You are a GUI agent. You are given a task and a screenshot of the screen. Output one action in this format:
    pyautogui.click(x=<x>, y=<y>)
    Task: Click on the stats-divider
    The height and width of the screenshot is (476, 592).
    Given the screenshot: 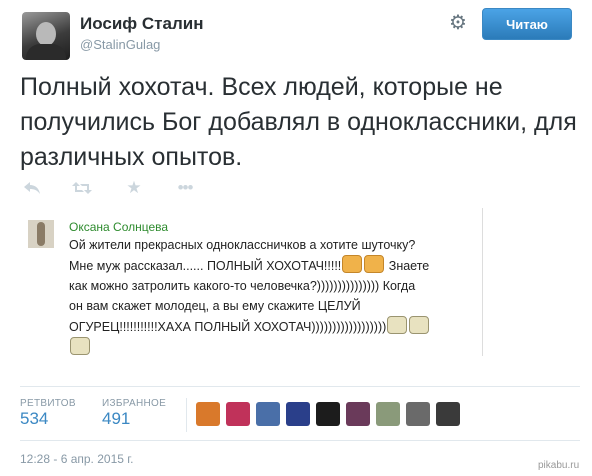 What is the action you would take?
    pyautogui.click(x=186, y=415)
    